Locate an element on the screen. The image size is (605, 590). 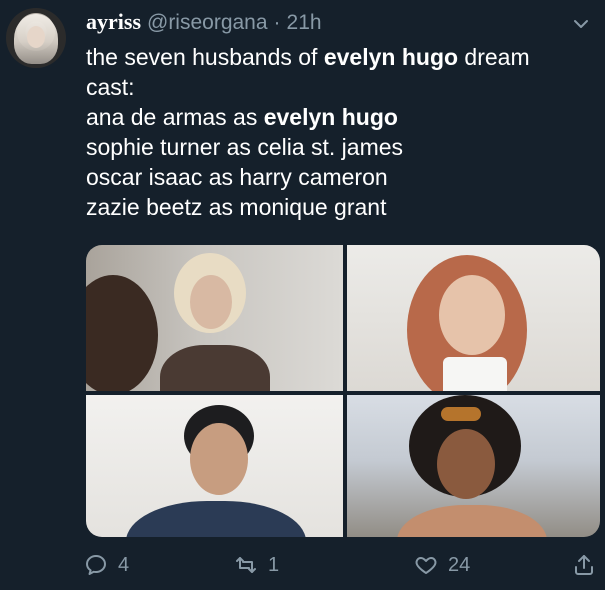
tweet-line-1: the seven husbands of evelyn hugo dream is located at coordinates (336, 57).